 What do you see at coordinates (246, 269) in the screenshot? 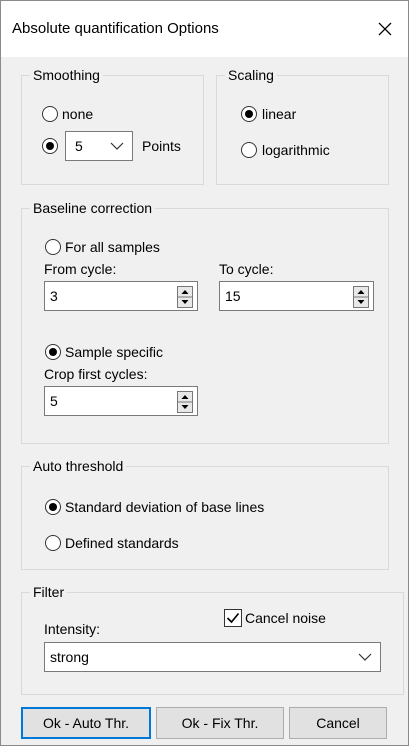
I see `to-cycle-label: To cycle:` at bounding box center [246, 269].